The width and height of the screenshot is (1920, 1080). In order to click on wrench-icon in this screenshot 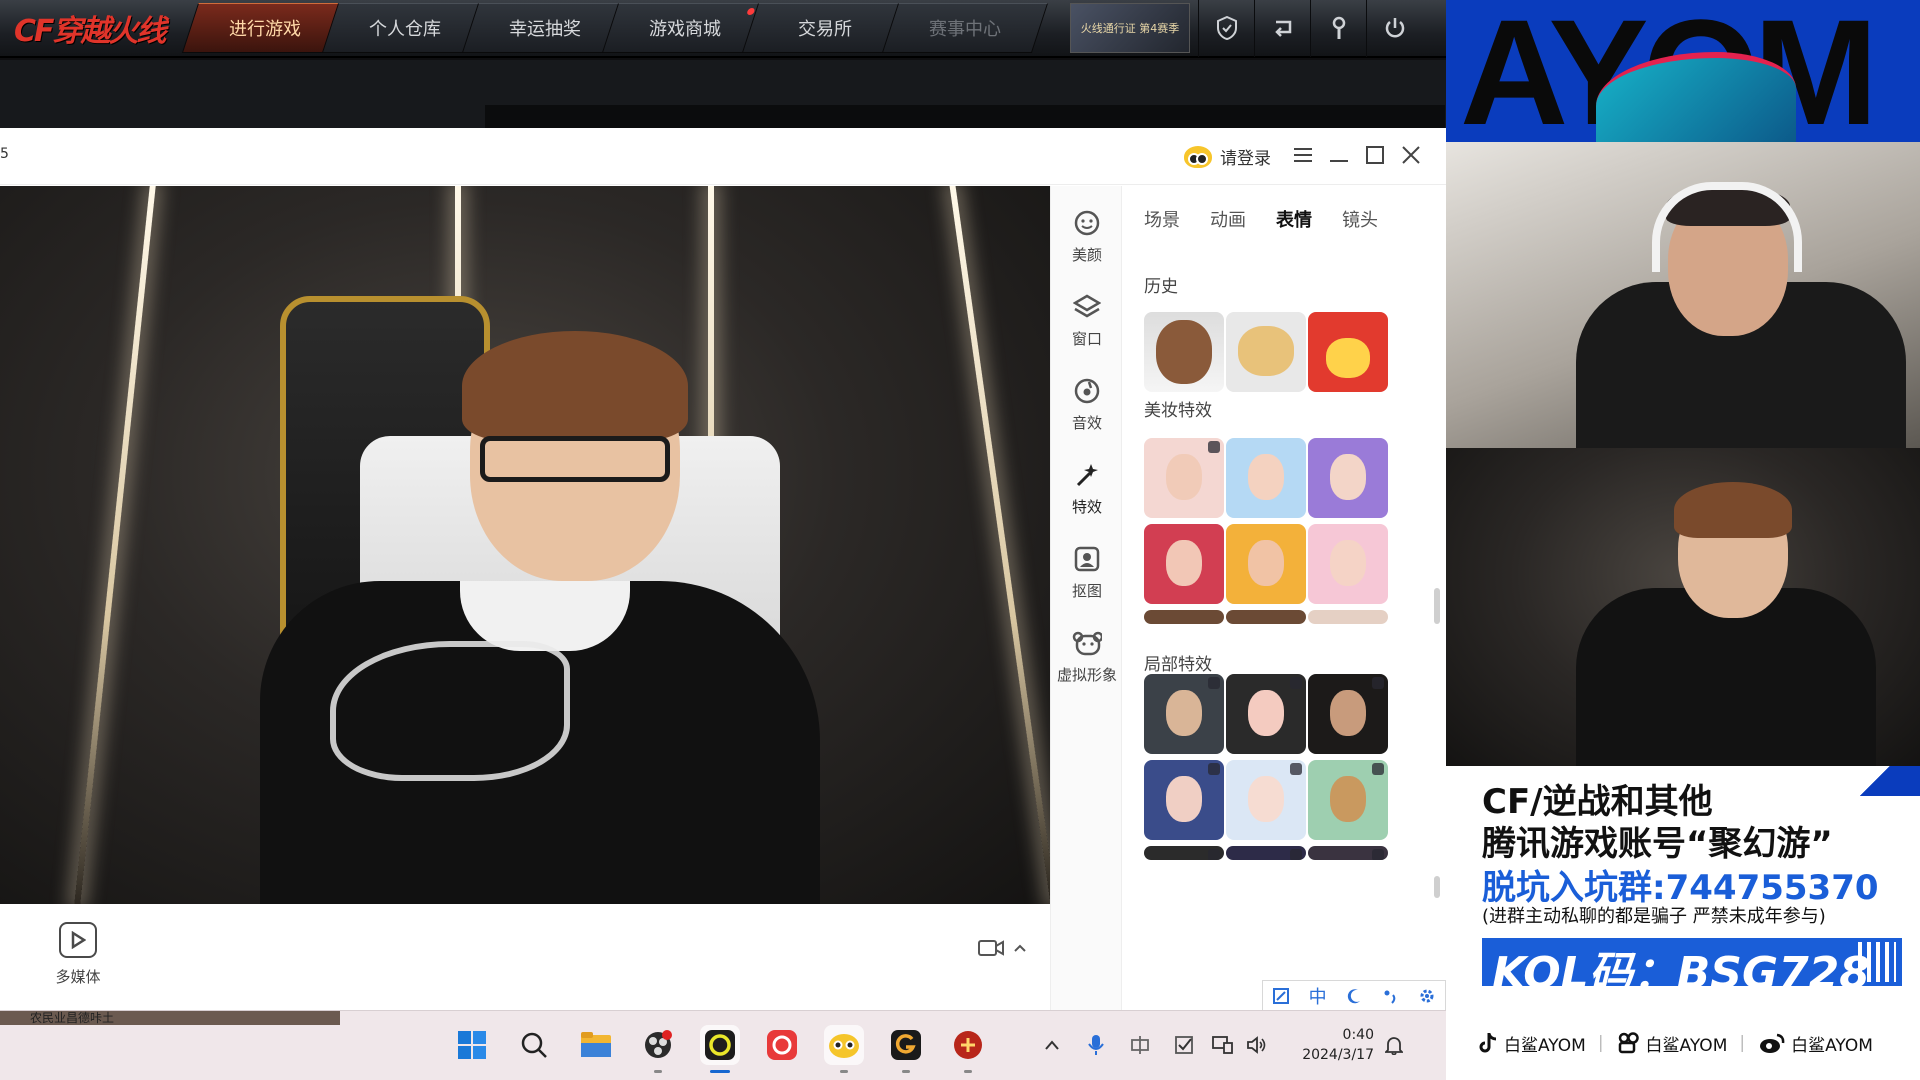, I will do `click(1338, 28)`.